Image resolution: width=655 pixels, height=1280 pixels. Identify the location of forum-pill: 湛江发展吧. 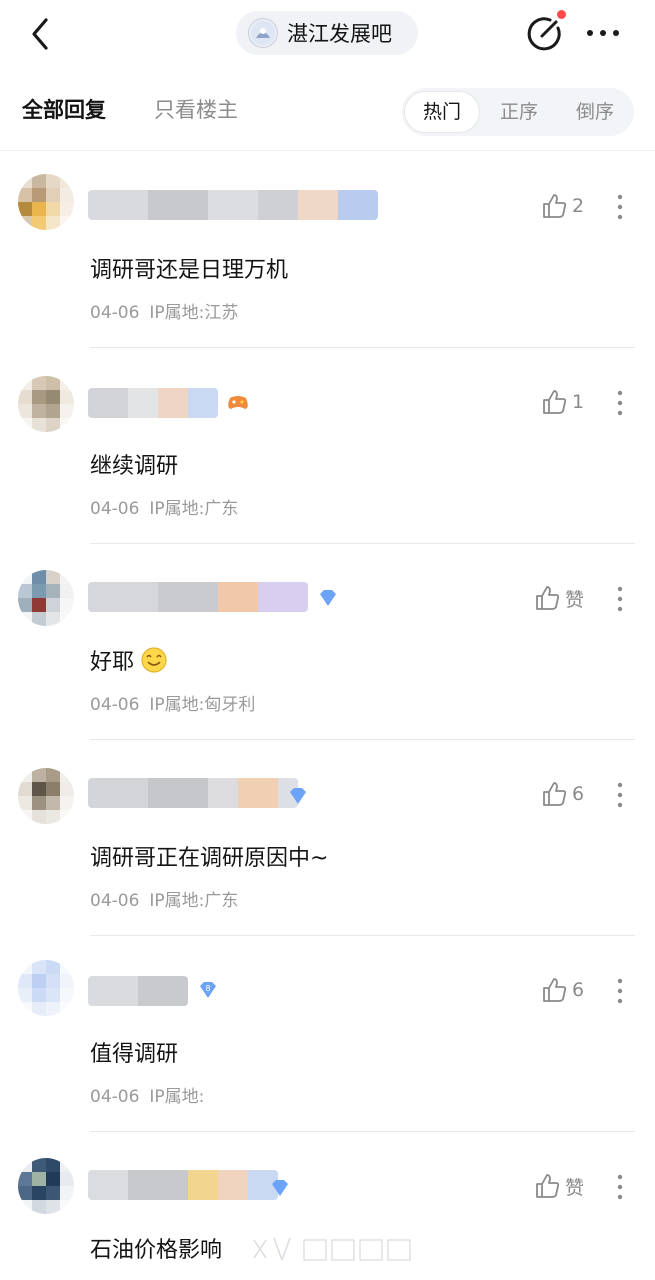
(327, 33).